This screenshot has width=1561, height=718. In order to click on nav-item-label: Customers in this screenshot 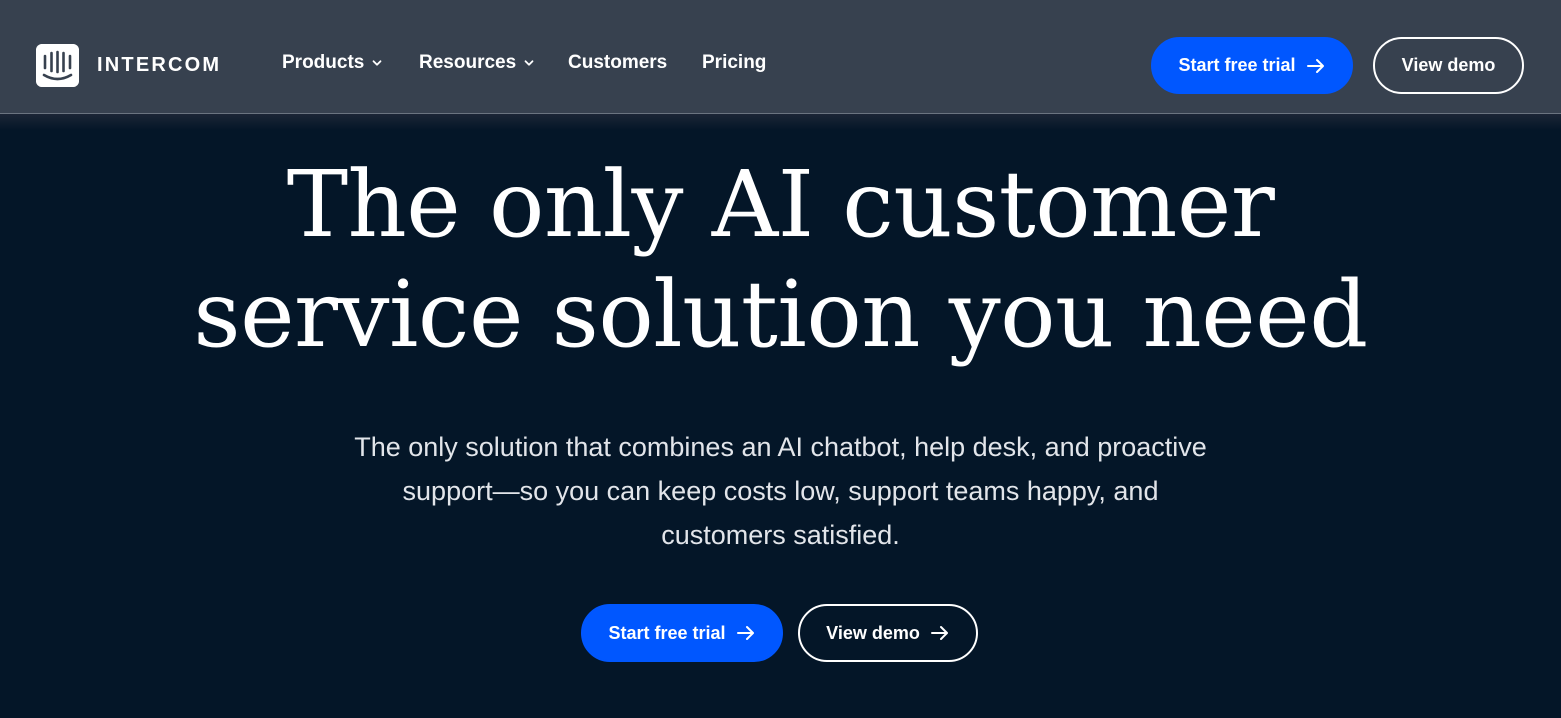, I will do `click(618, 62)`.